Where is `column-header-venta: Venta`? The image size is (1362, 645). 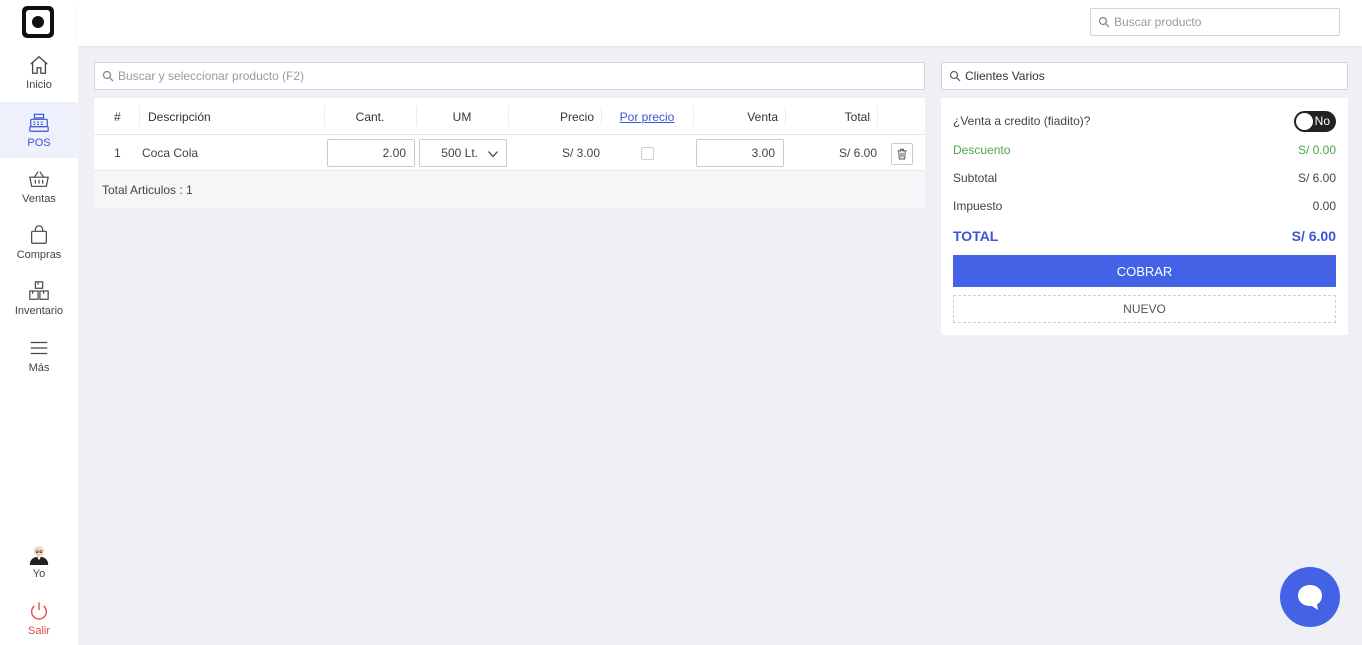 column-header-venta: Venta is located at coordinates (762, 116).